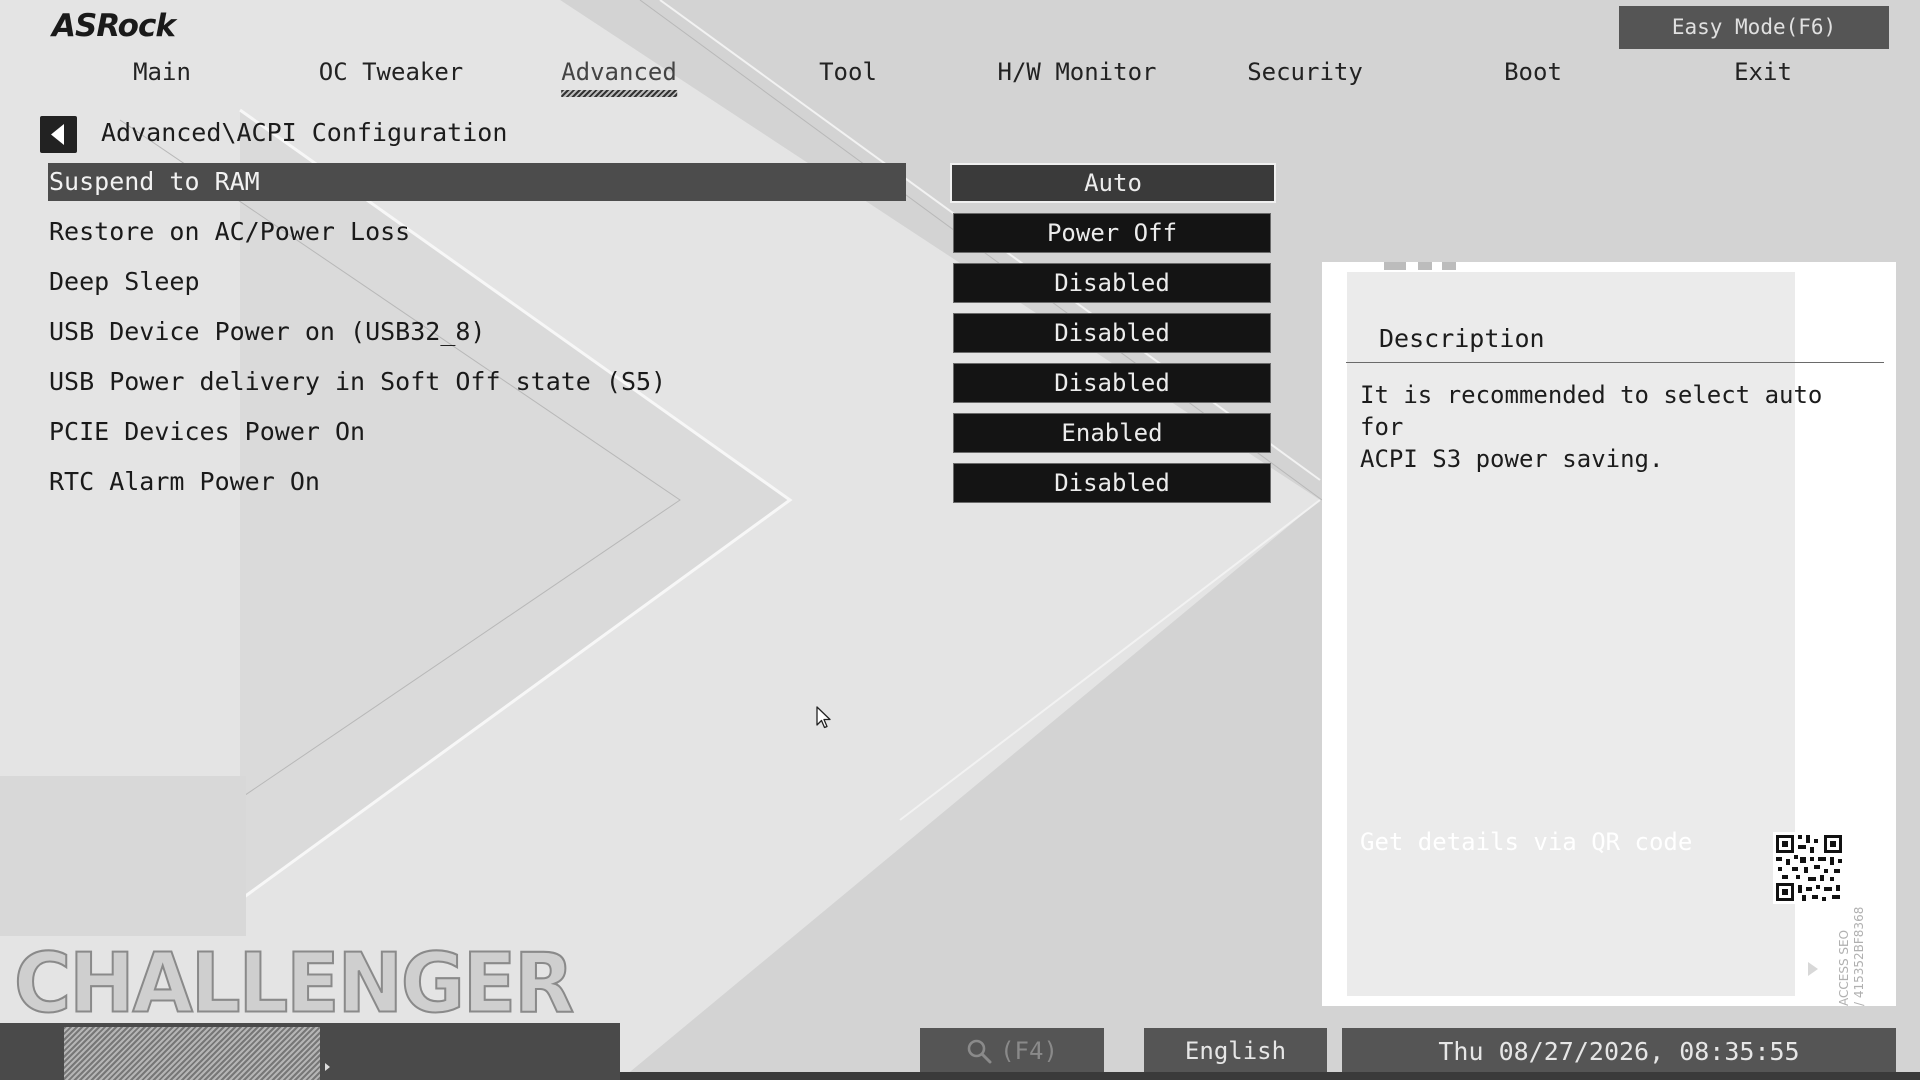  Describe the element at coordinates (619, 72) in the screenshot. I see `tab-advanced-label: Advanced` at that location.